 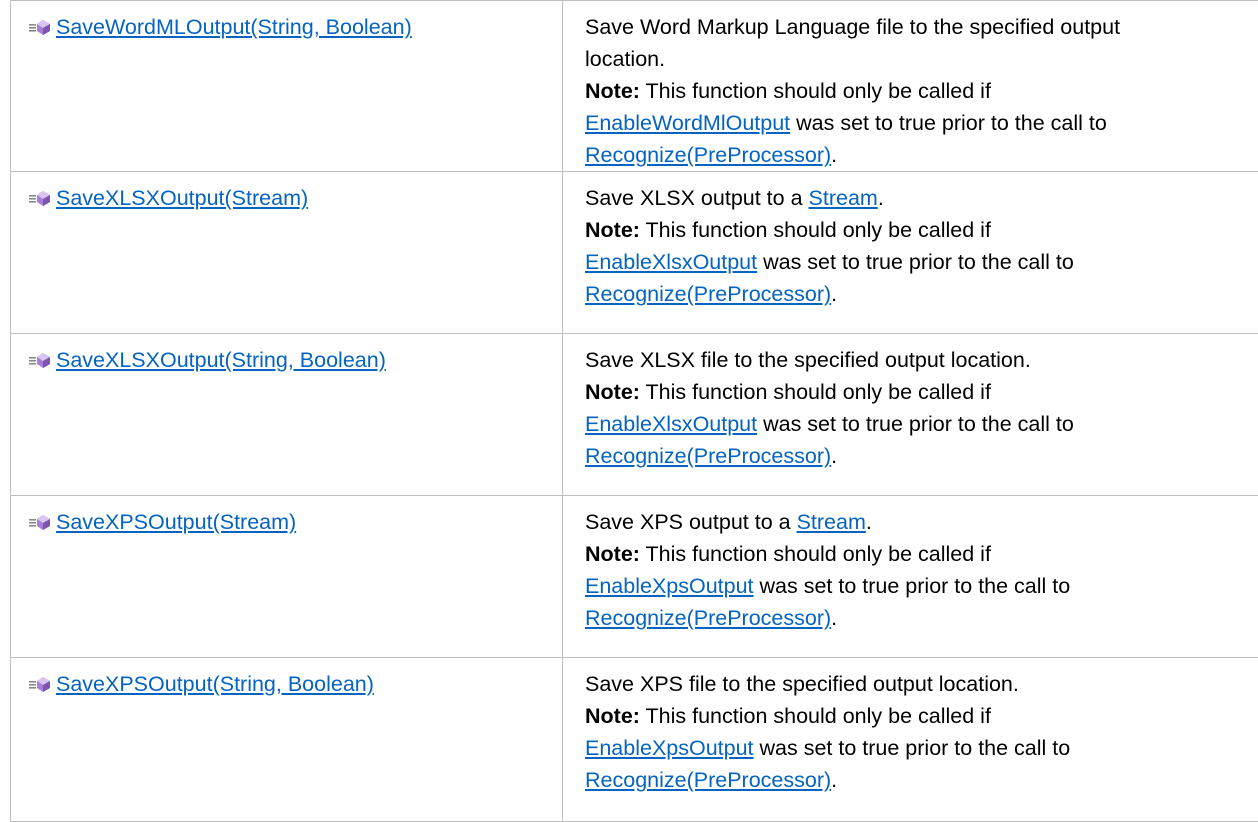 I want to click on description-line: location., so click(x=921, y=59).